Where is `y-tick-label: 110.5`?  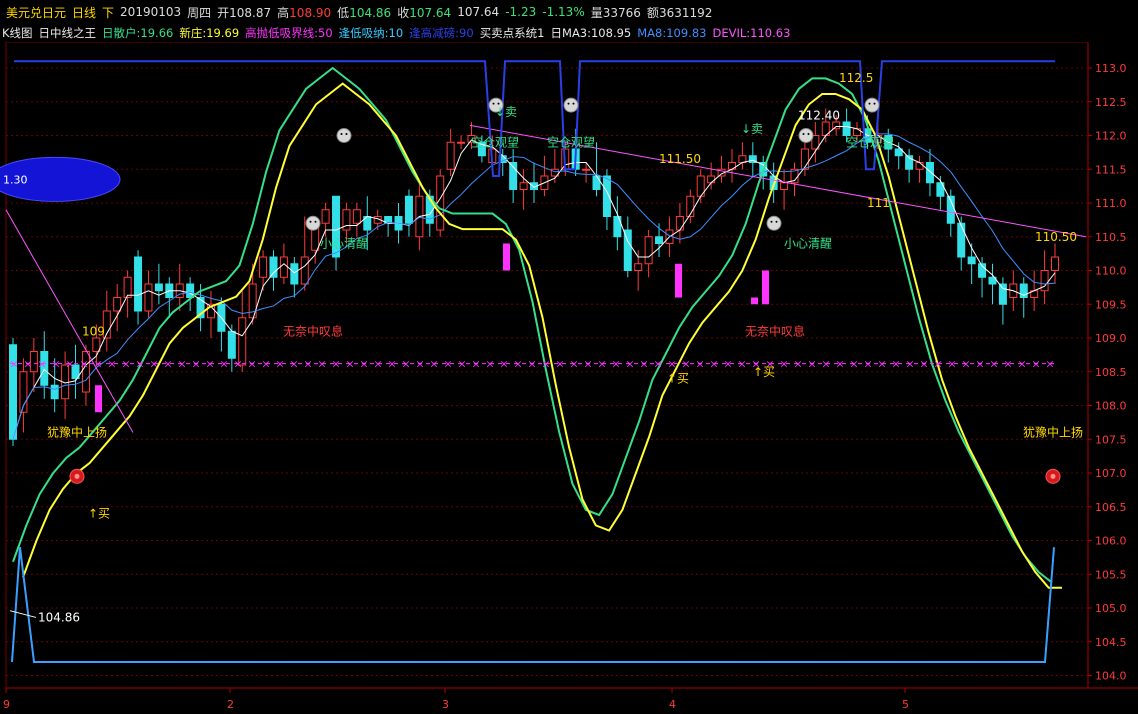 y-tick-label: 110.5 is located at coordinates (1111, 237).